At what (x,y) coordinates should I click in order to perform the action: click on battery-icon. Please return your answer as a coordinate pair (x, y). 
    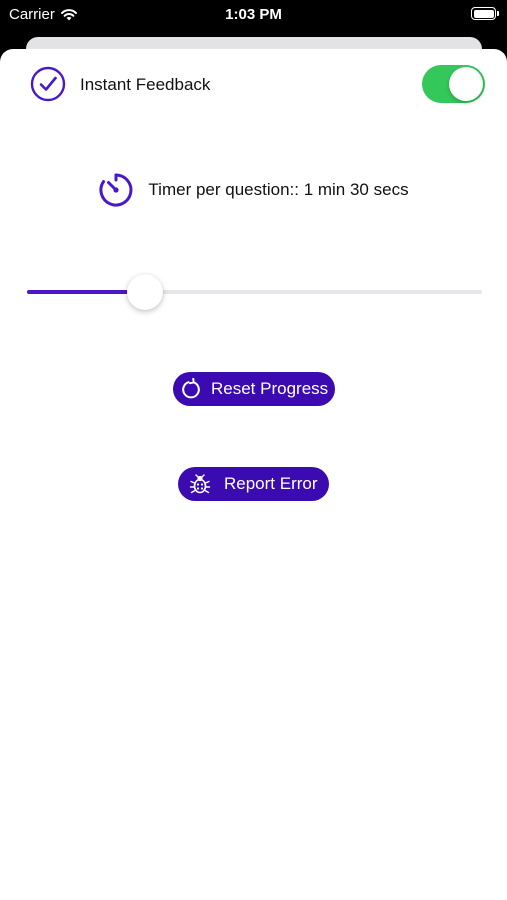
    Looking at the image, I should click on (485, 13).